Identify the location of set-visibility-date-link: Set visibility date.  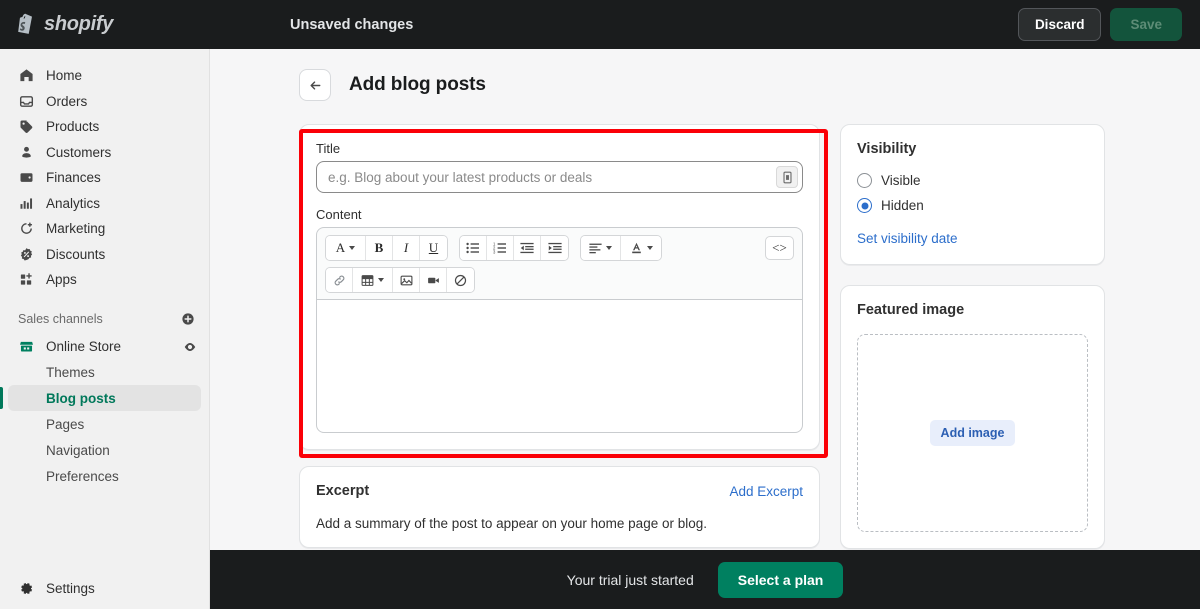
(907, 238).